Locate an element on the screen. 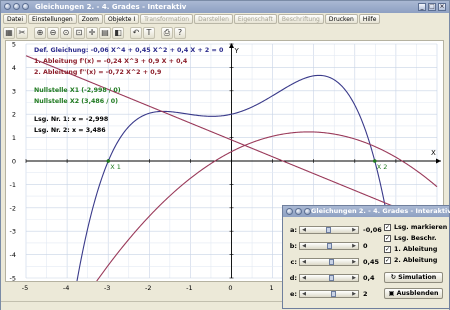 The width and height of the screenshot is (450, 310). menu-item-6: Eigenschaft is located at coordinates (255, 19).